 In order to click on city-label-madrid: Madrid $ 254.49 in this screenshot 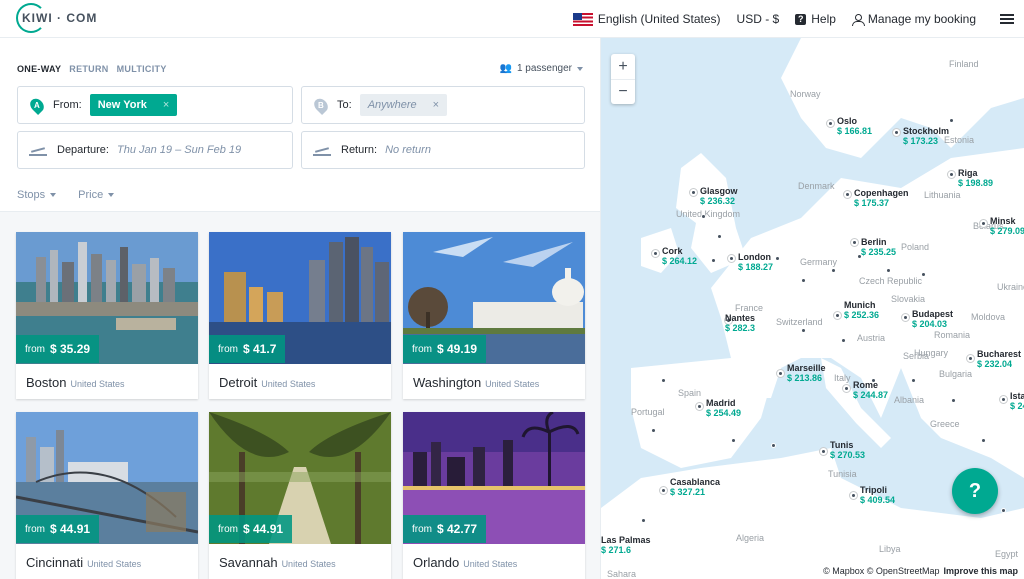, I will do `click(723, 408)`.